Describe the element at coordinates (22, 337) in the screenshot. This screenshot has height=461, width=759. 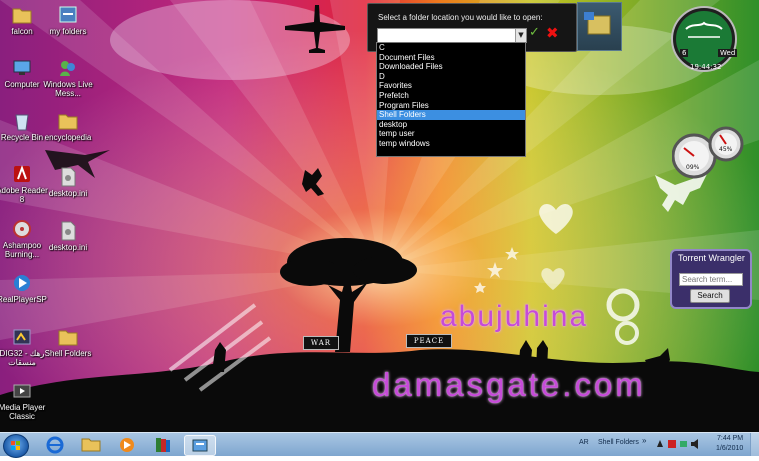
I see `dig32-icon` at that location.